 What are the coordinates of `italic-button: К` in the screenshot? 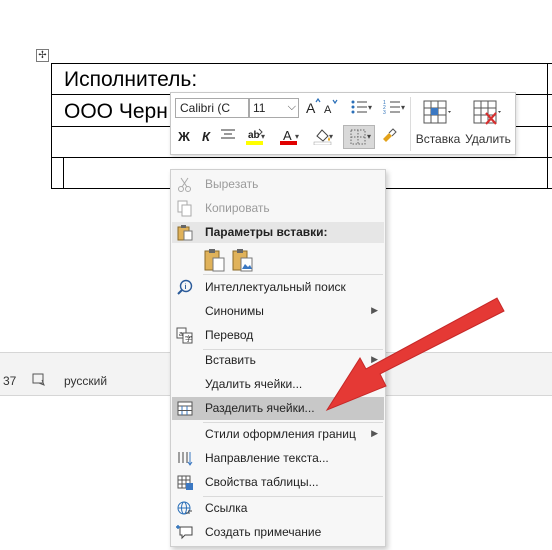 It's located at (206, 137).